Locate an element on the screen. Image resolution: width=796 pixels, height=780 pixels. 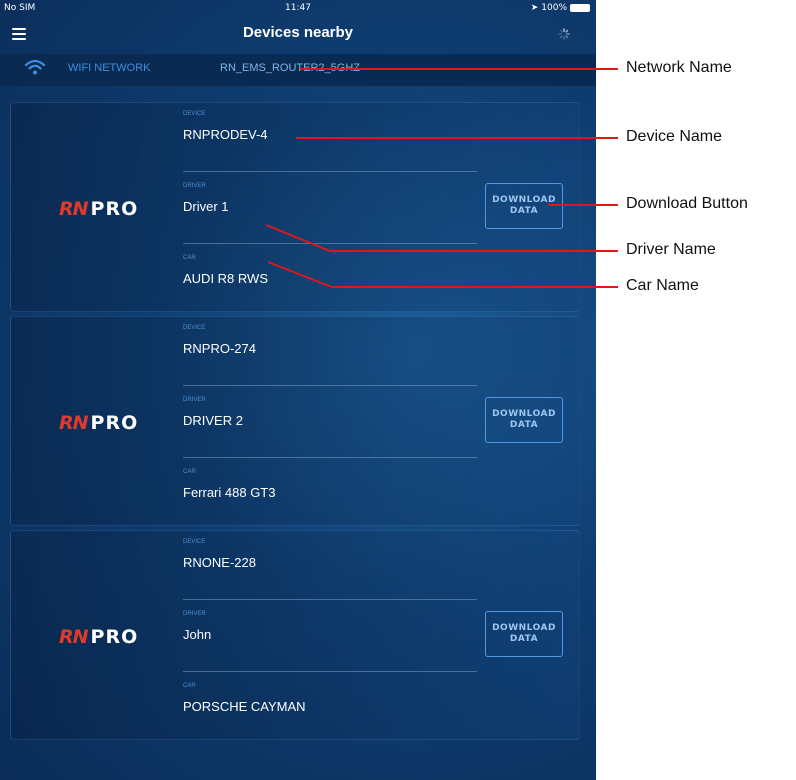
callout-download-button: Download Button is located at coordinates (687, 203).